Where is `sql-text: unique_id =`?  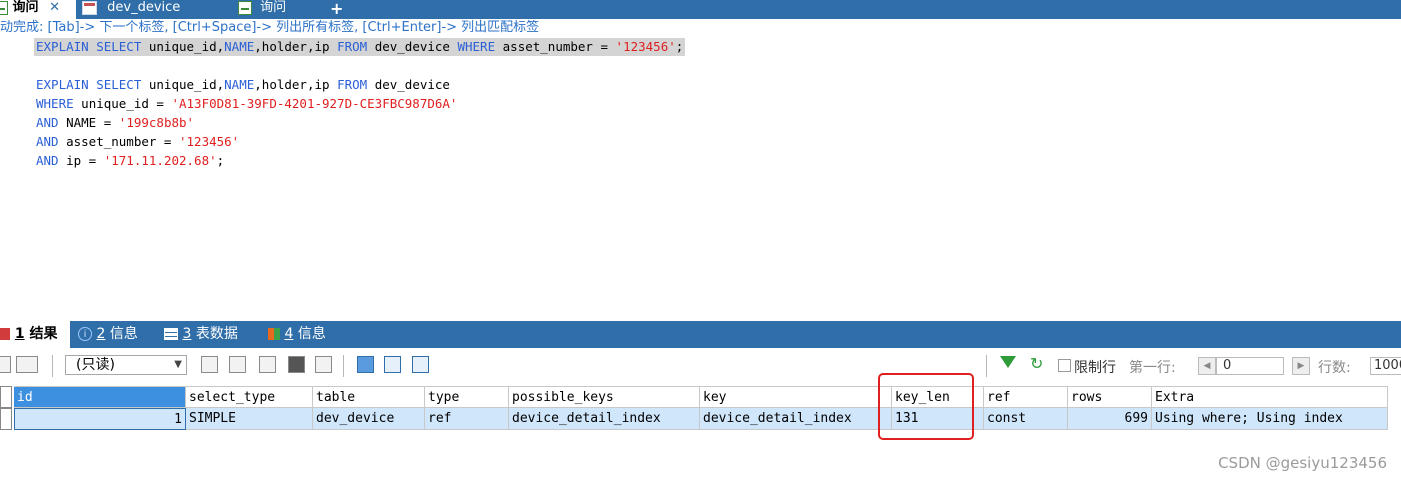 sql-text: unique_id = is located at coordinates (122, 103).